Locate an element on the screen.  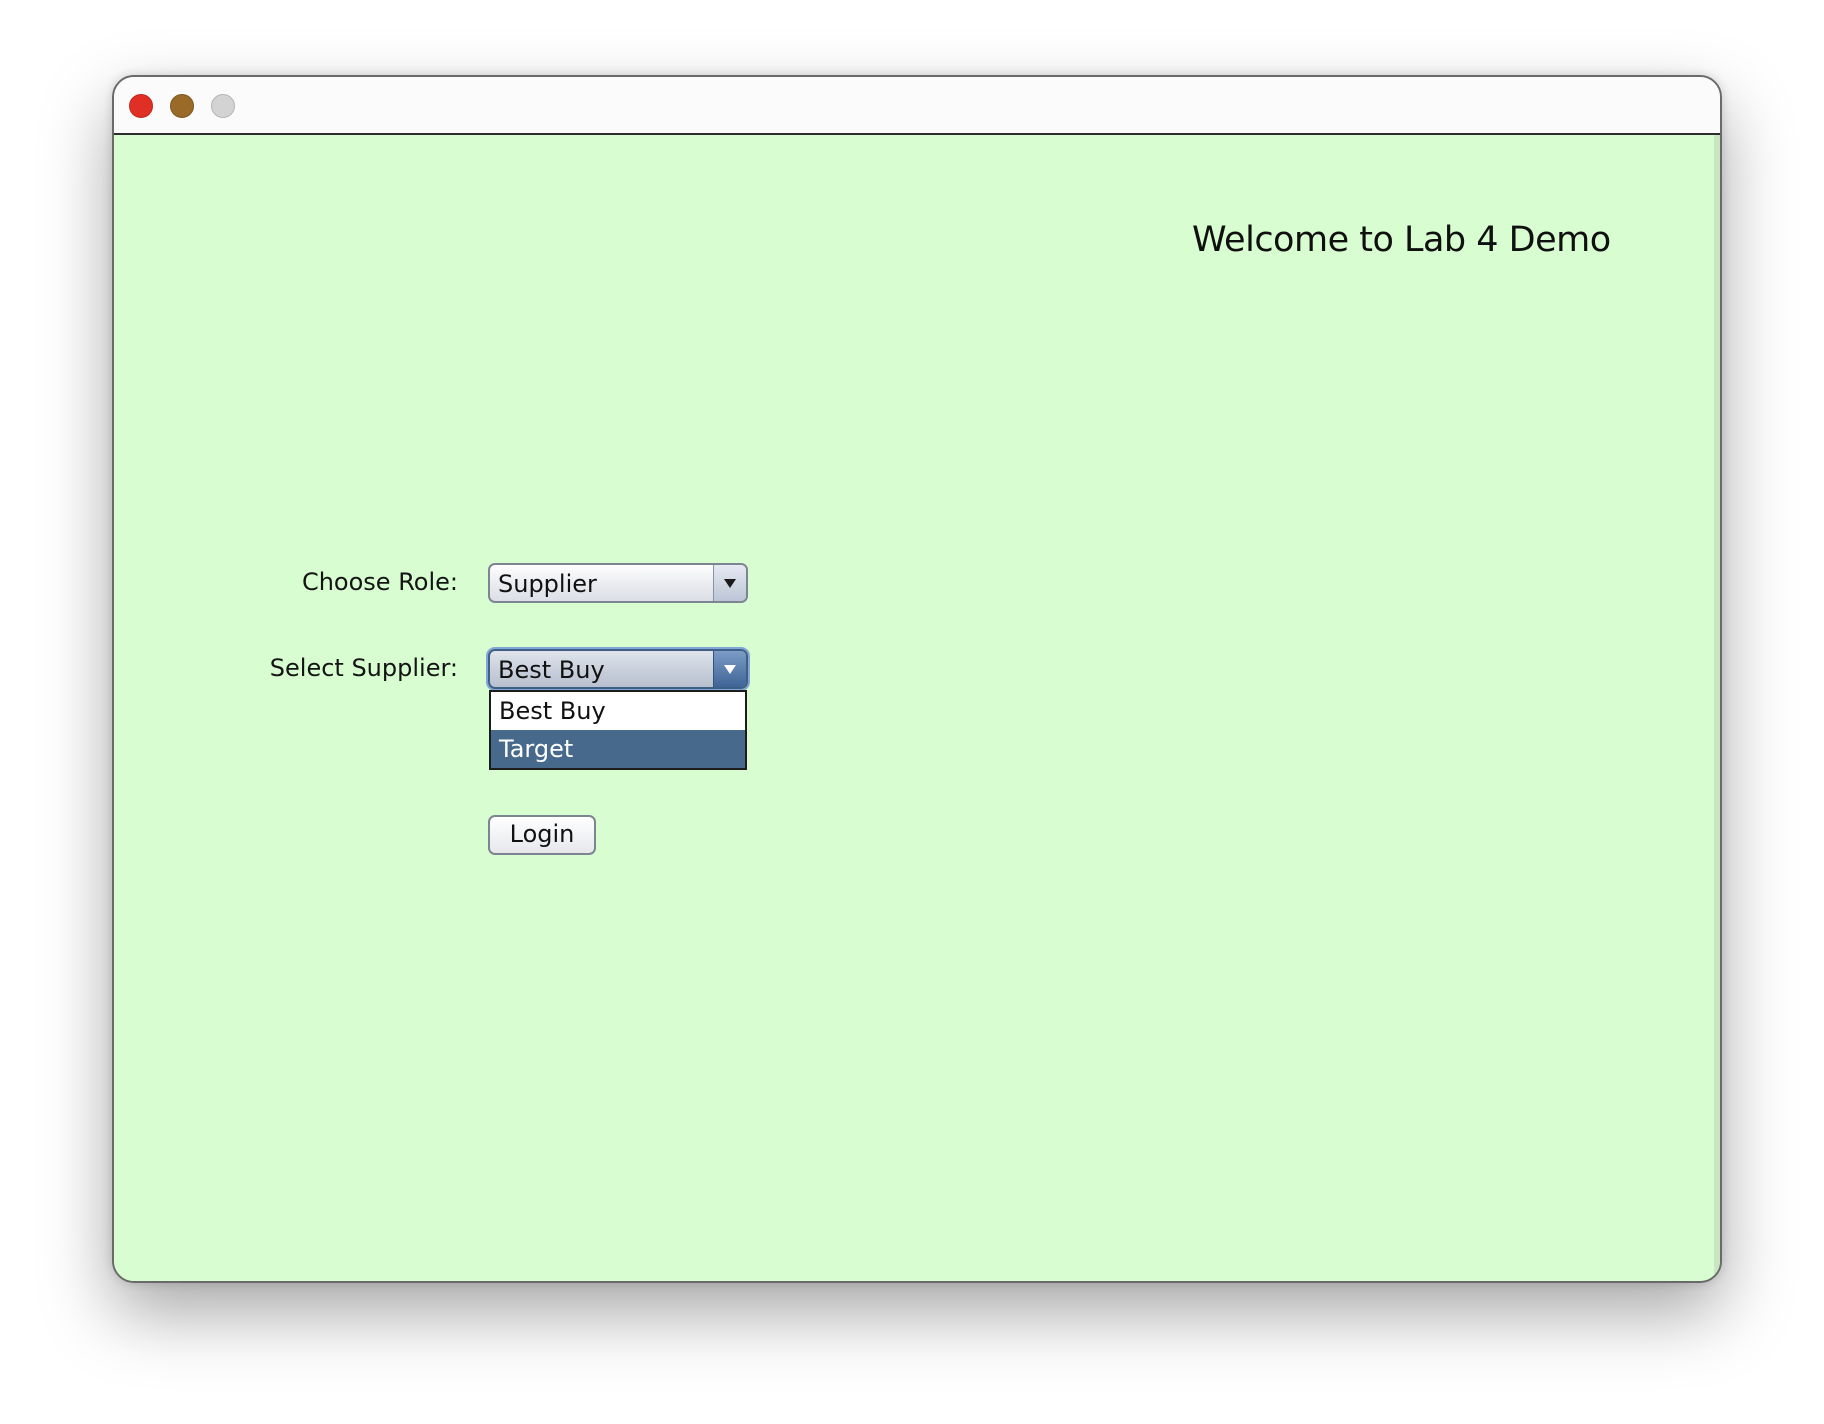
supplier-option-best-buy: Best Buy is located at coordinates (618, 711).